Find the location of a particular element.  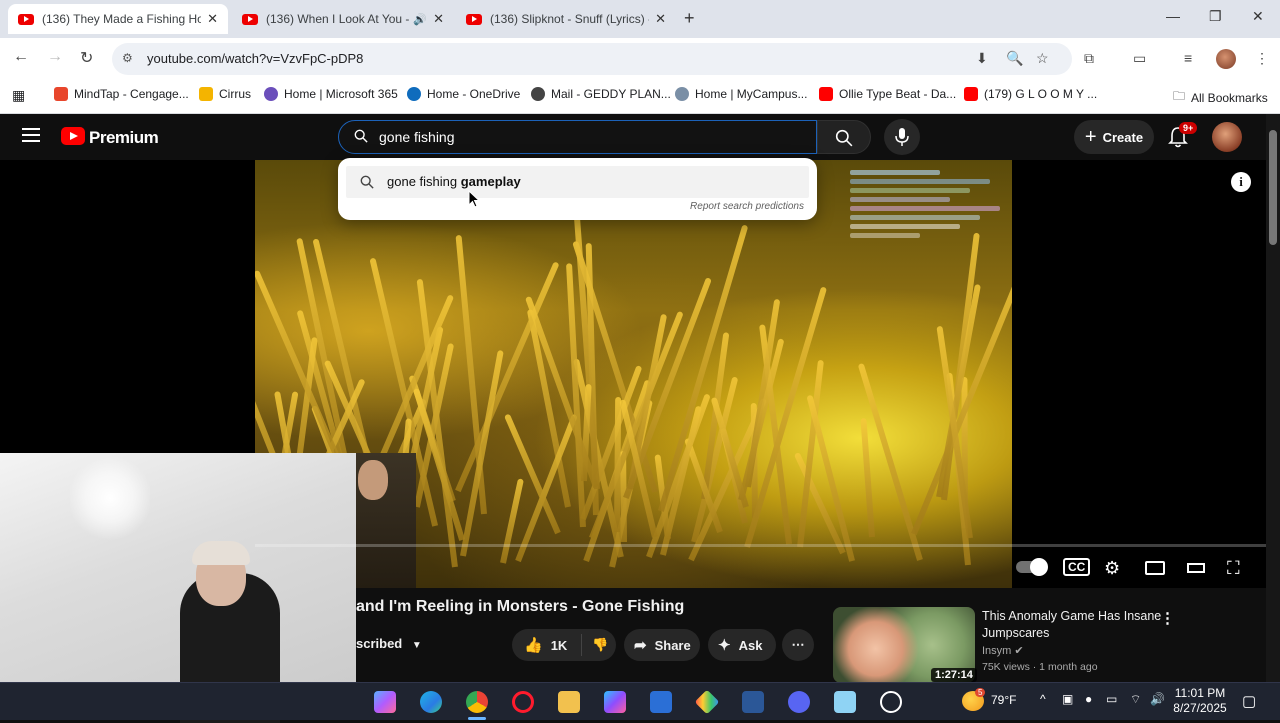

copilot-icon is located at coordinates (385, 702).